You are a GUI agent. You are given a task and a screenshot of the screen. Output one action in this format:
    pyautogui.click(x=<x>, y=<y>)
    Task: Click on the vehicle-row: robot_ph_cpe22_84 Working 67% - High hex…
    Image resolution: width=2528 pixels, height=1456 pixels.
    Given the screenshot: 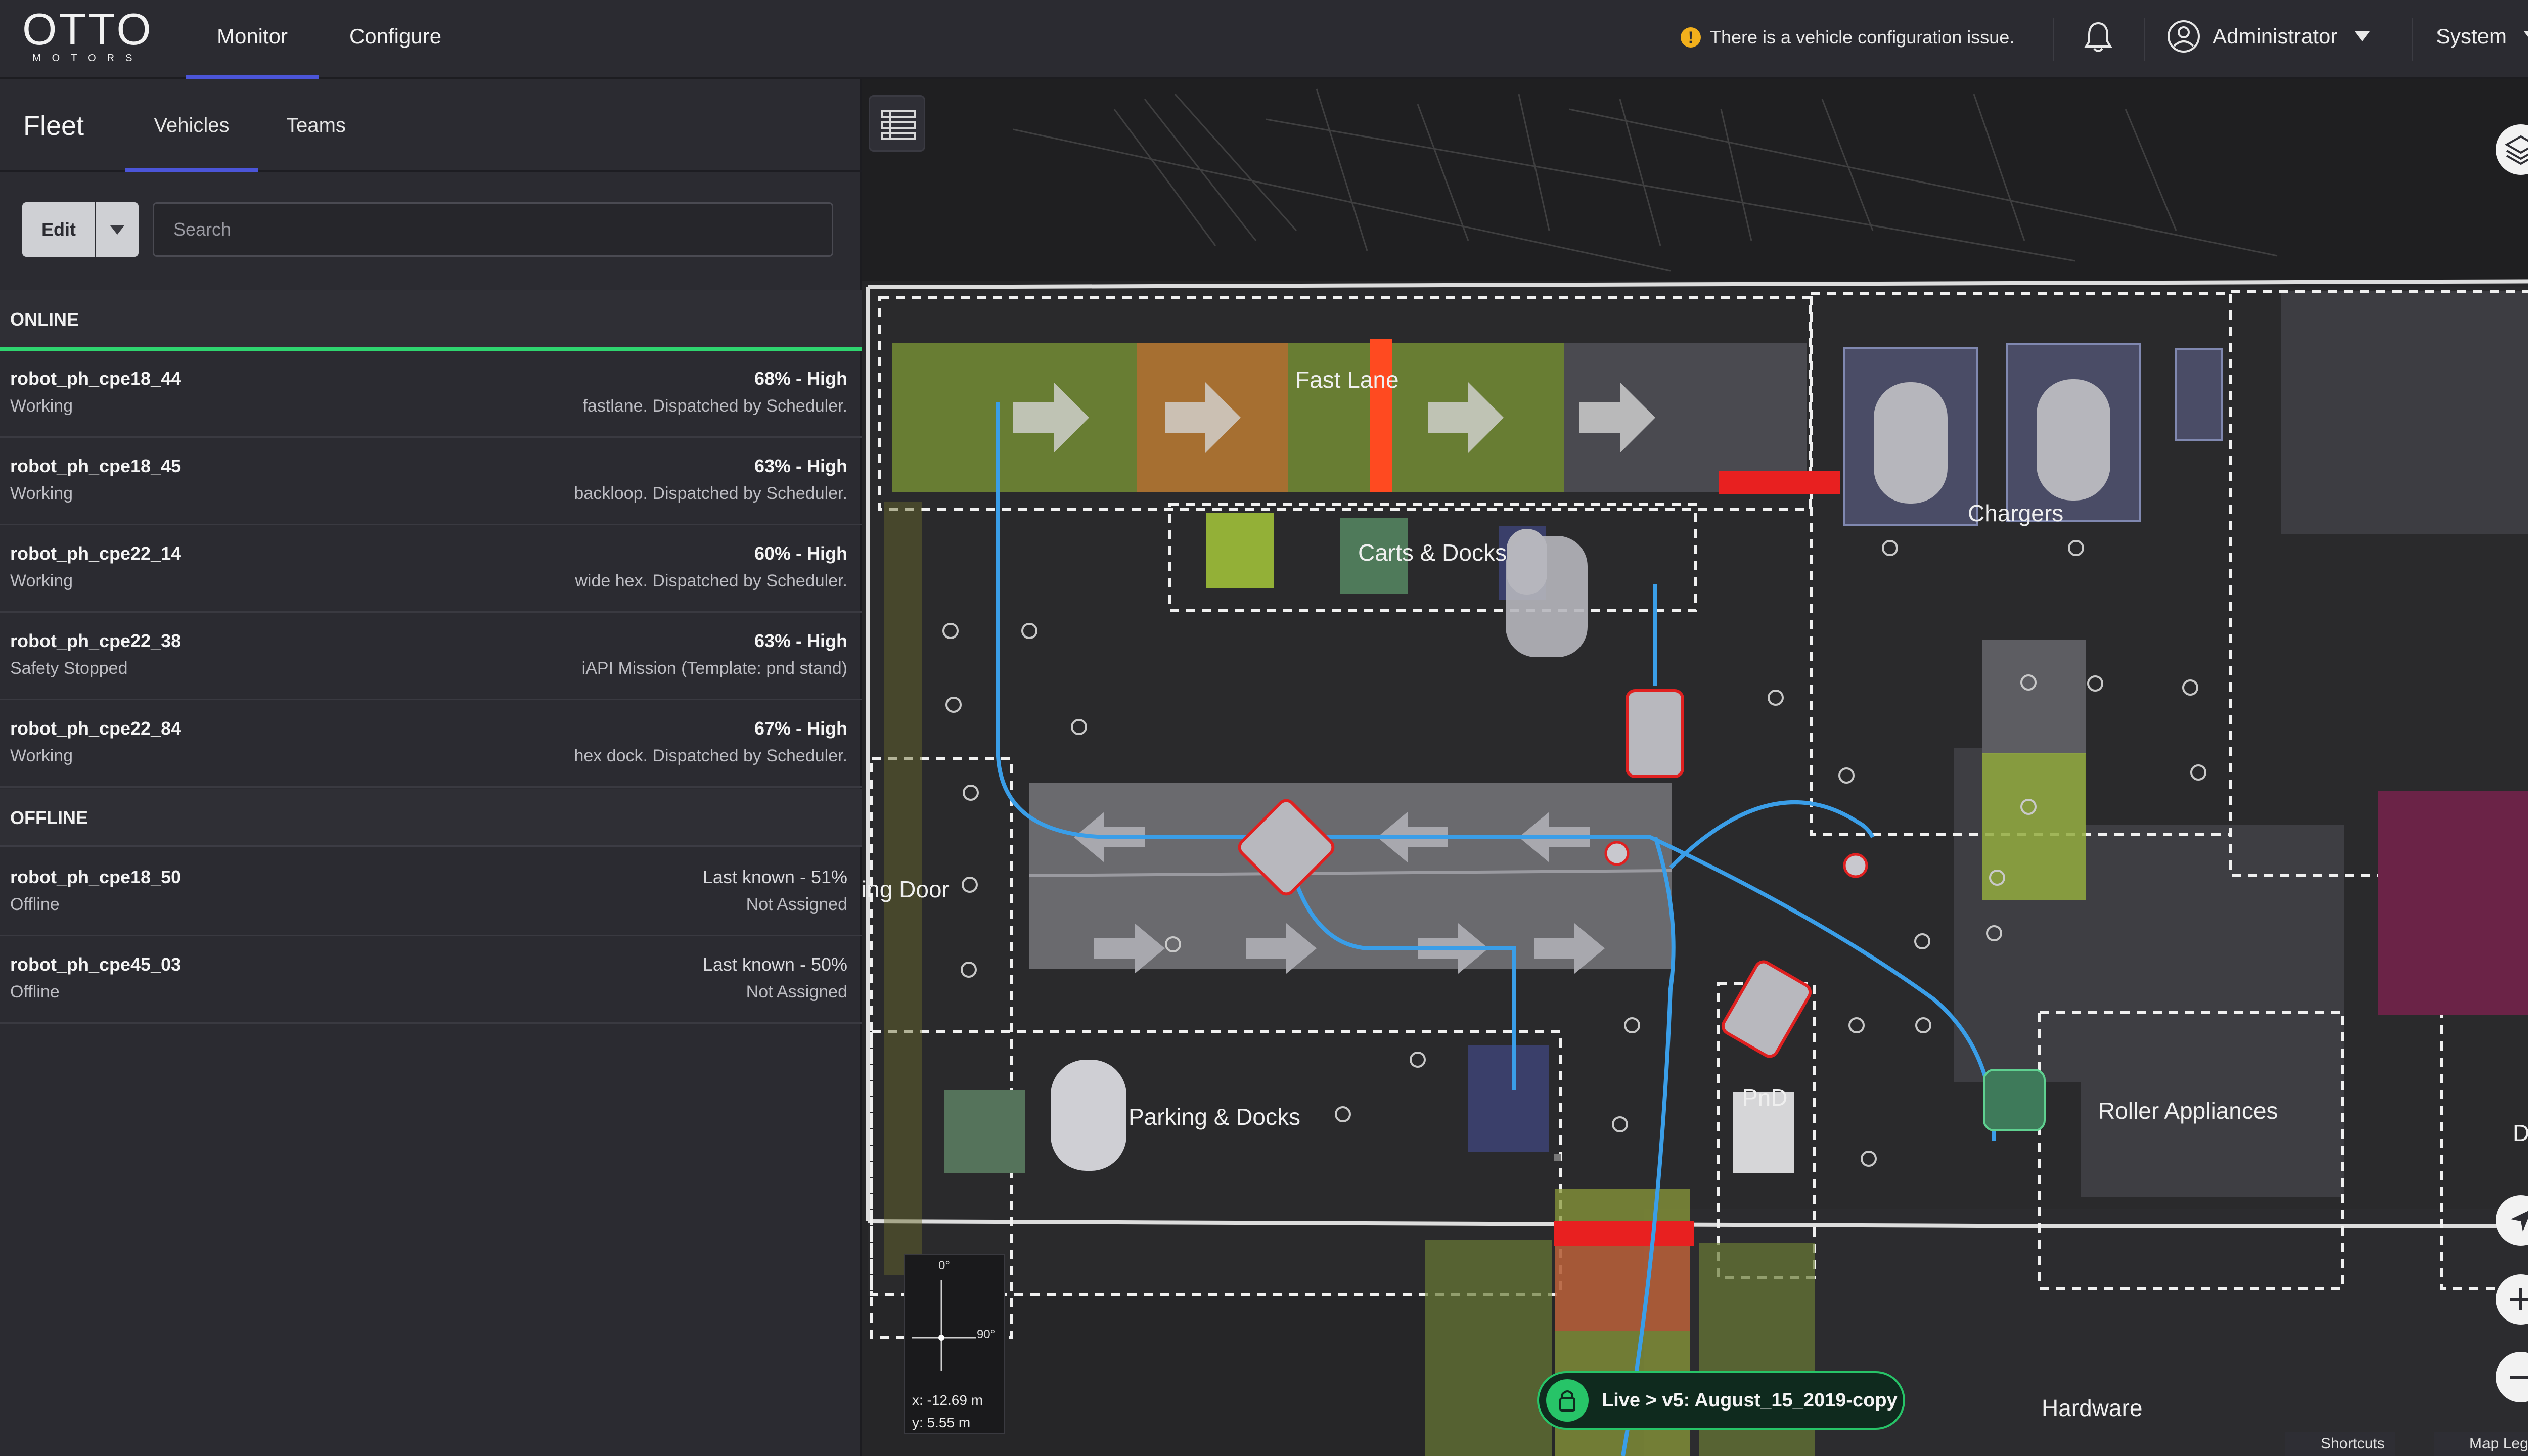 What is the action you would take?
    pyautogui.click(x=431, y=744)
    